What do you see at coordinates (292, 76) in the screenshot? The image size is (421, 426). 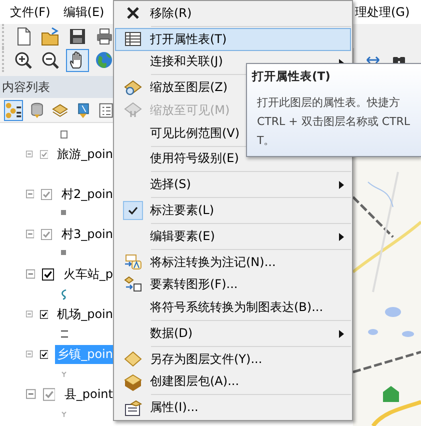 I see `tooltip-title: 打开属性表(T)` at bounding box center [292, 76].